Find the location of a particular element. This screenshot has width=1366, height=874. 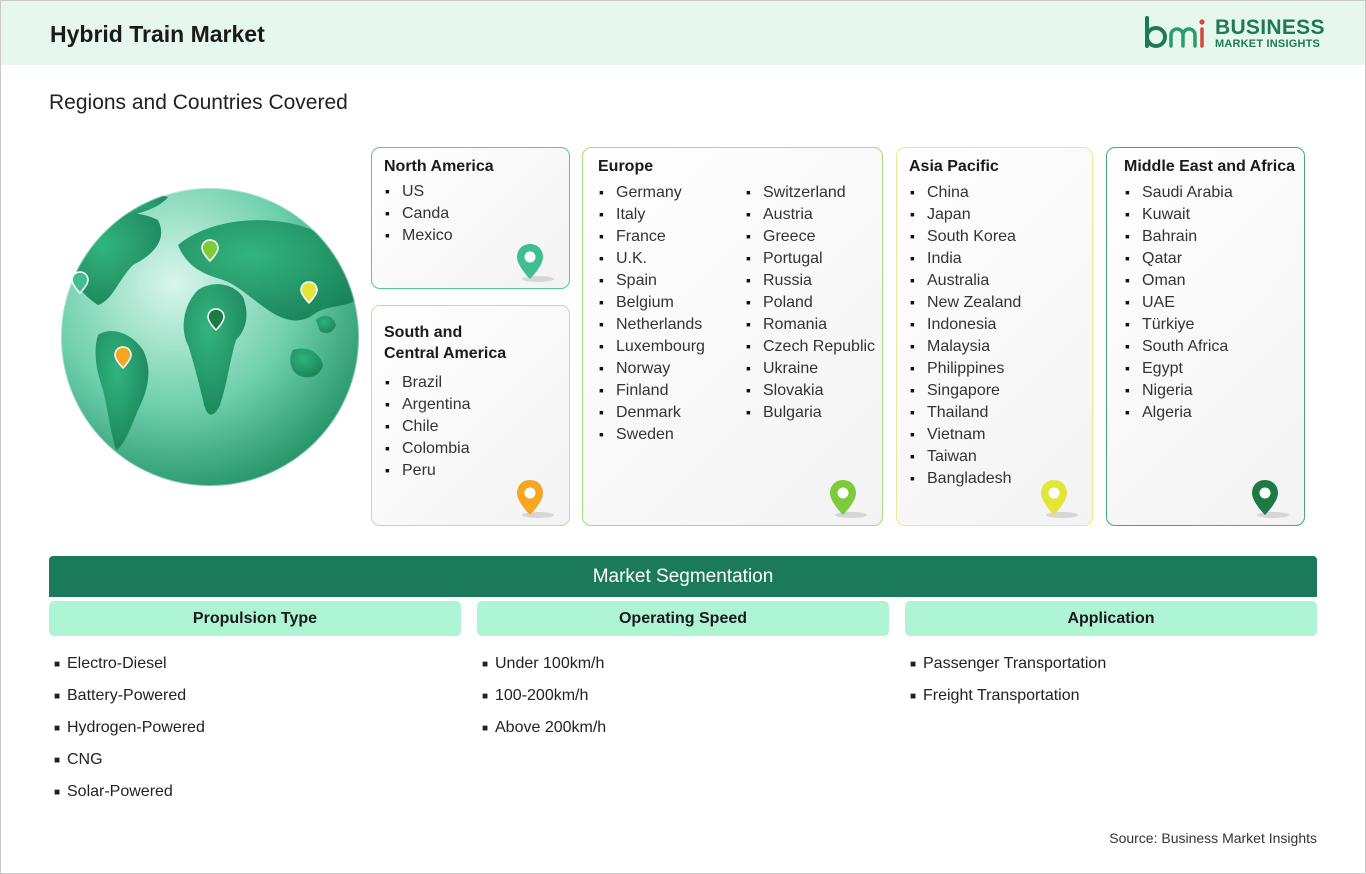

list-item: Poland is located at coordinates (810, 302).